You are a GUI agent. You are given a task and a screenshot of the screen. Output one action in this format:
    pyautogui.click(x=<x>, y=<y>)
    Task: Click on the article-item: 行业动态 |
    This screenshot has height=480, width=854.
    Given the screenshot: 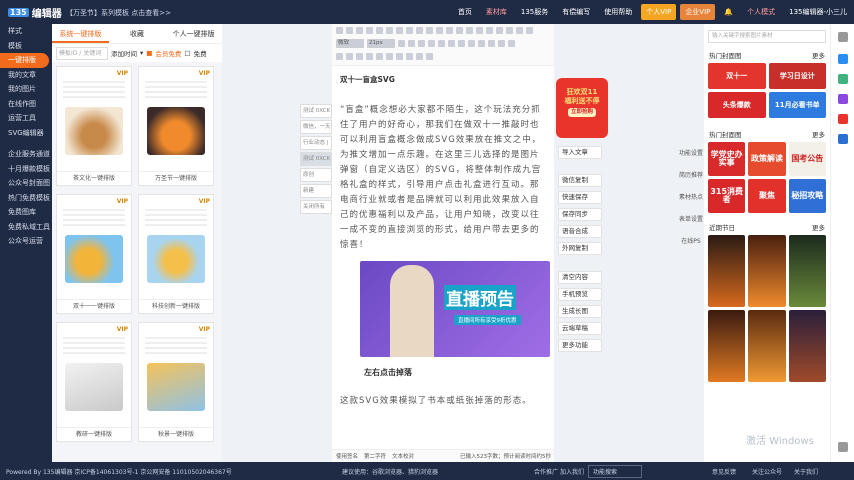 What is the action you would take?
    pyautogui.click(x=316, y=143)
    